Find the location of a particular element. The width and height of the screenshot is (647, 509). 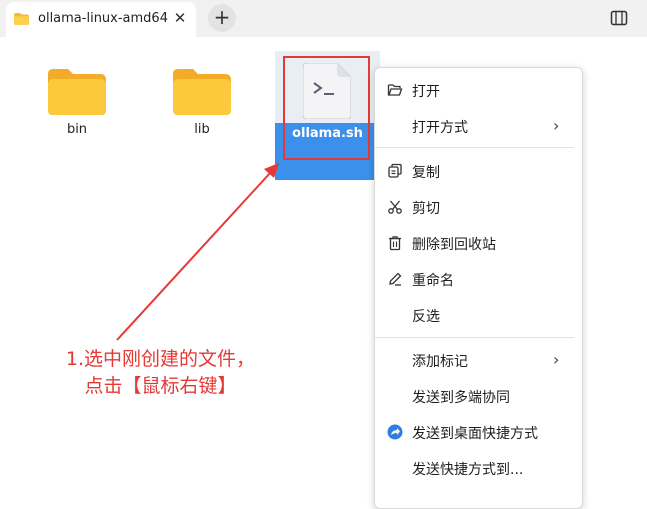

file-name: bin is located at coordinates (77, 129).